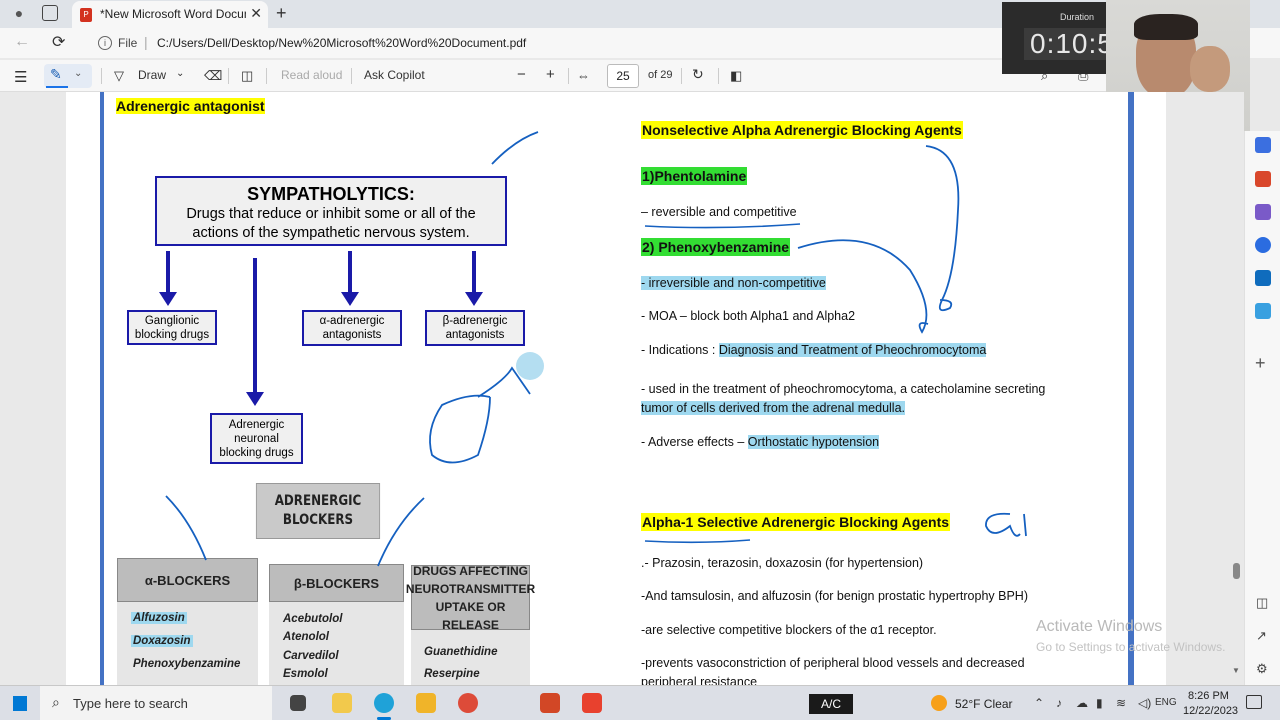  I want to click on tools-icon, so click(1263, 212).